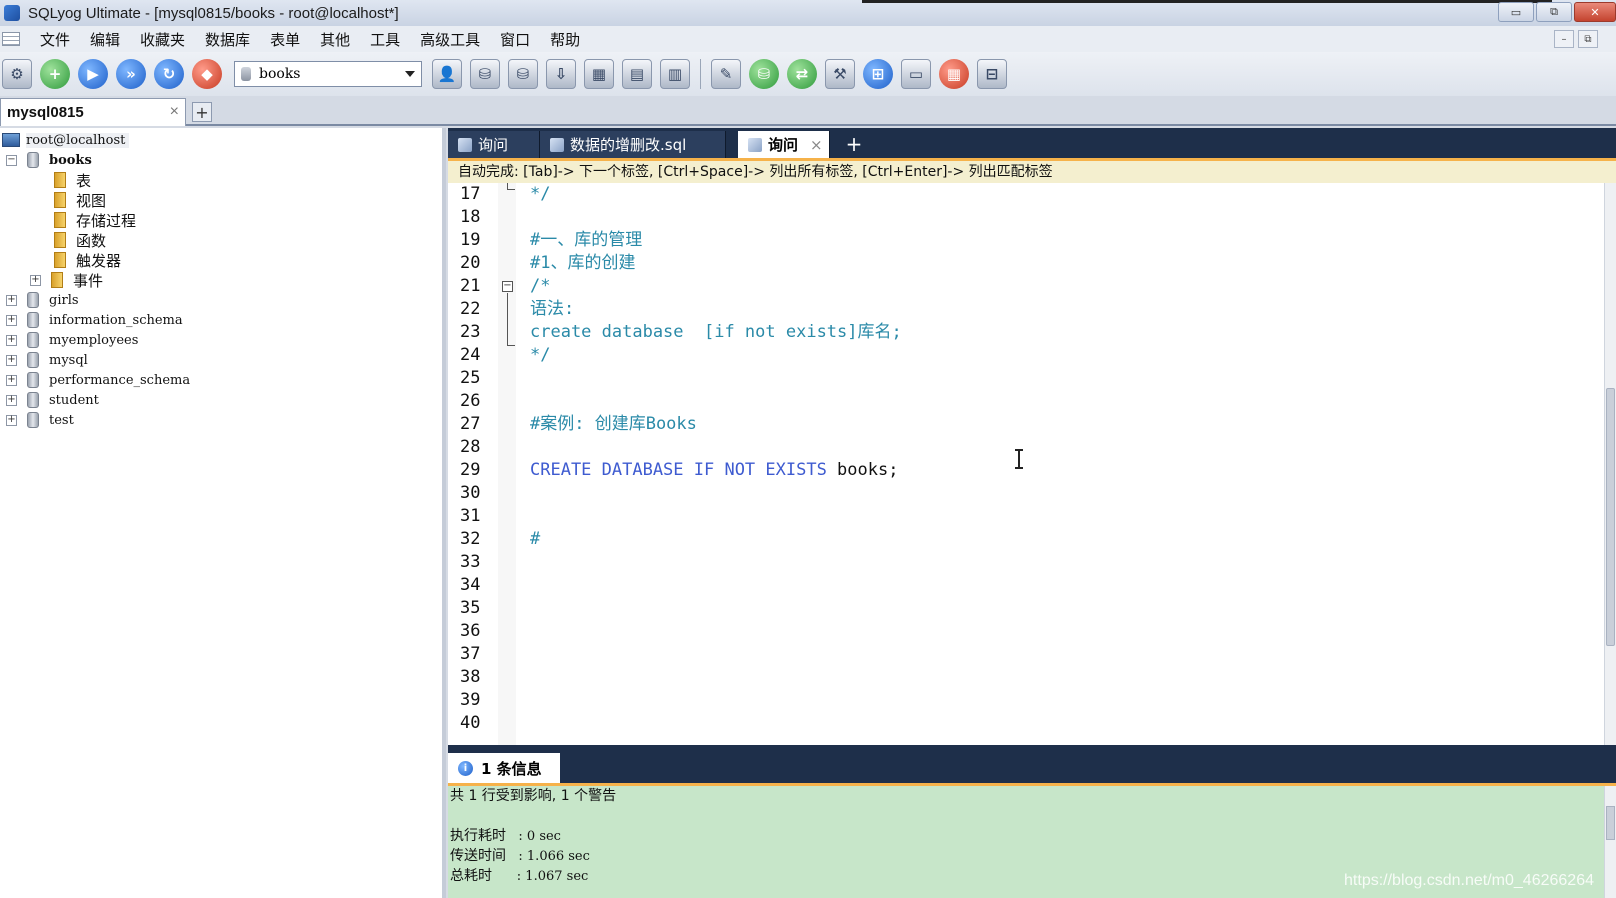 This screenshot has height=898, width=1616. I want to click on table-icon: ▦, so click(599, 74).